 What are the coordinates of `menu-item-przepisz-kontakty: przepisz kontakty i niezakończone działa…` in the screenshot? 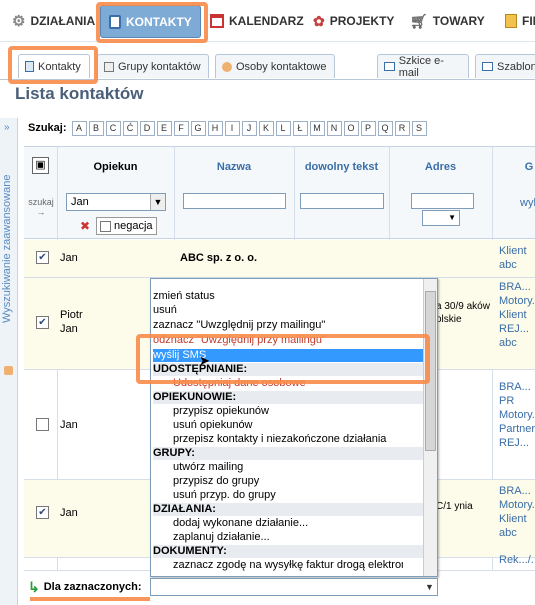 It's located at (288, 439).